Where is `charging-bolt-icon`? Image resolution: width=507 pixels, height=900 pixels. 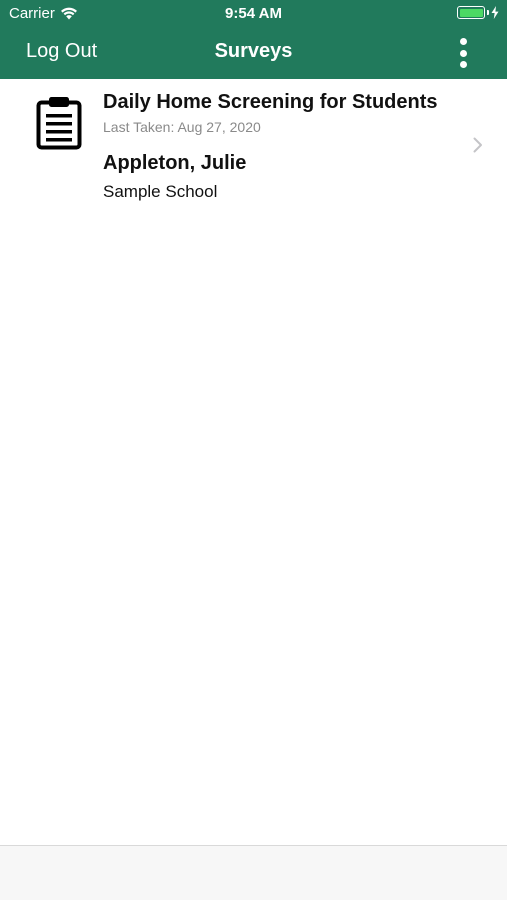
charging-bolt-icon is located at coordinates (495, 12).